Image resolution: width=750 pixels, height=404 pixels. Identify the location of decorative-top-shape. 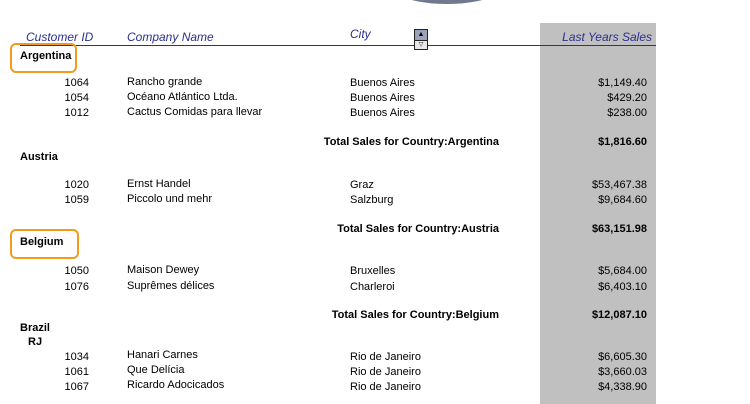
(447, 2).